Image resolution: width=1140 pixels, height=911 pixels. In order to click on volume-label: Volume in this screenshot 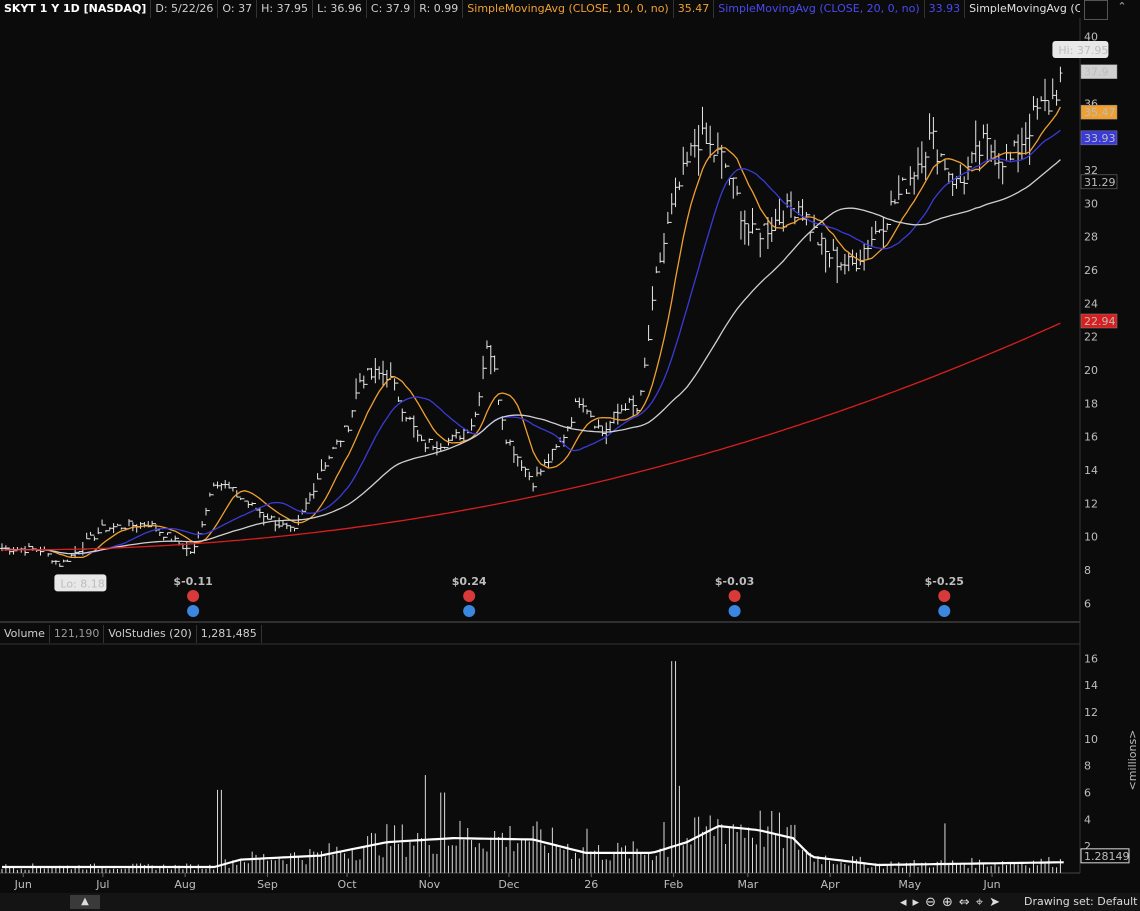, I will do `click(25, 634)`.